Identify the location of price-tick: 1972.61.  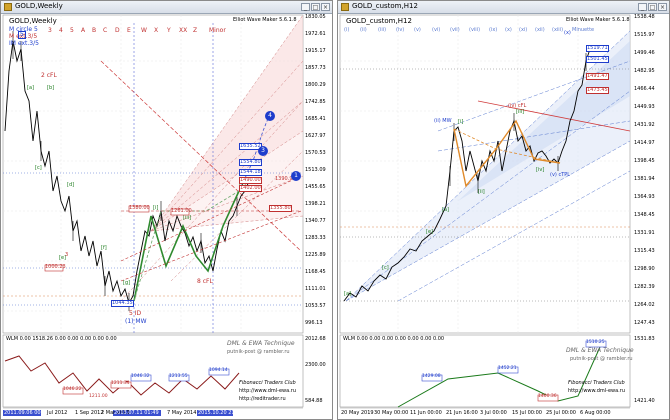
(315, 34).